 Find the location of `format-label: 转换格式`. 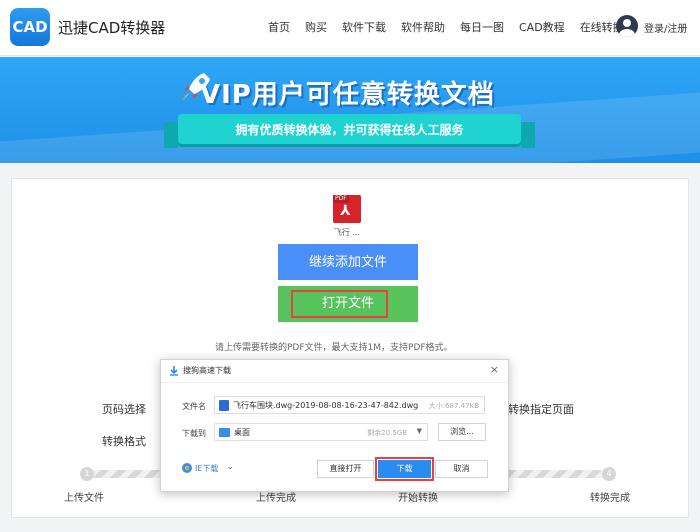

format-label: 转换格式 is located at coordinates (124, 441).